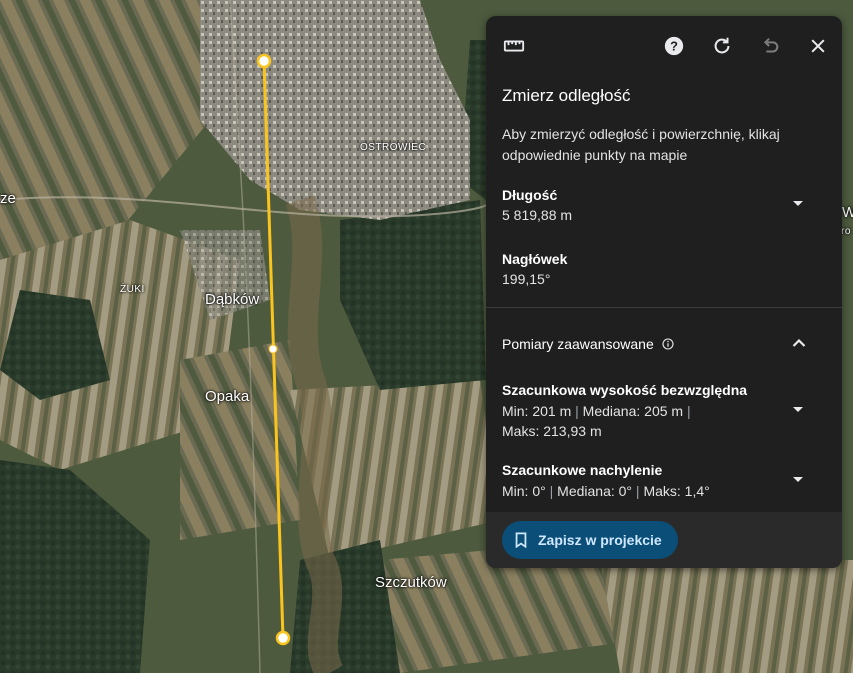 The image size is (853, 678). Describe the element at coordinates (537, 215) in the screenshot. I see `length-value: 5 819,88 m` at that location.